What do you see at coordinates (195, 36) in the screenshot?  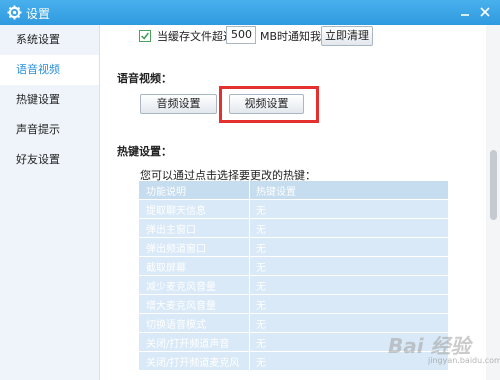 I see `cache-limit-label: 当缓存文件超过` at bounding box center [195, 36].